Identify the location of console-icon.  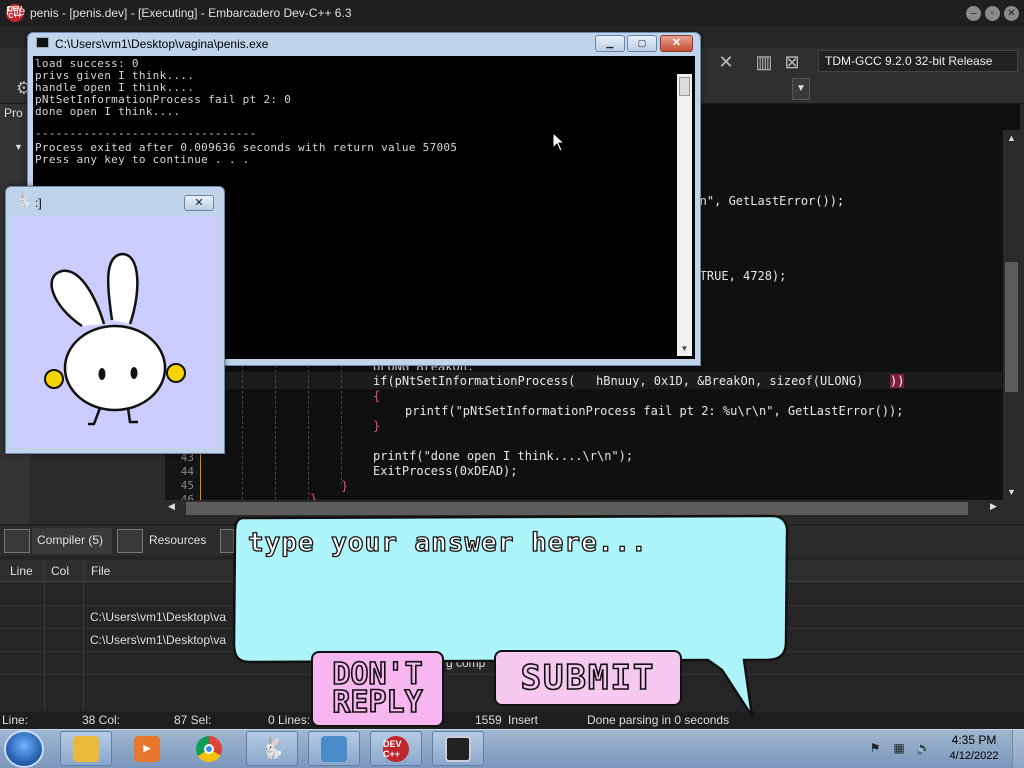
(458, 748).